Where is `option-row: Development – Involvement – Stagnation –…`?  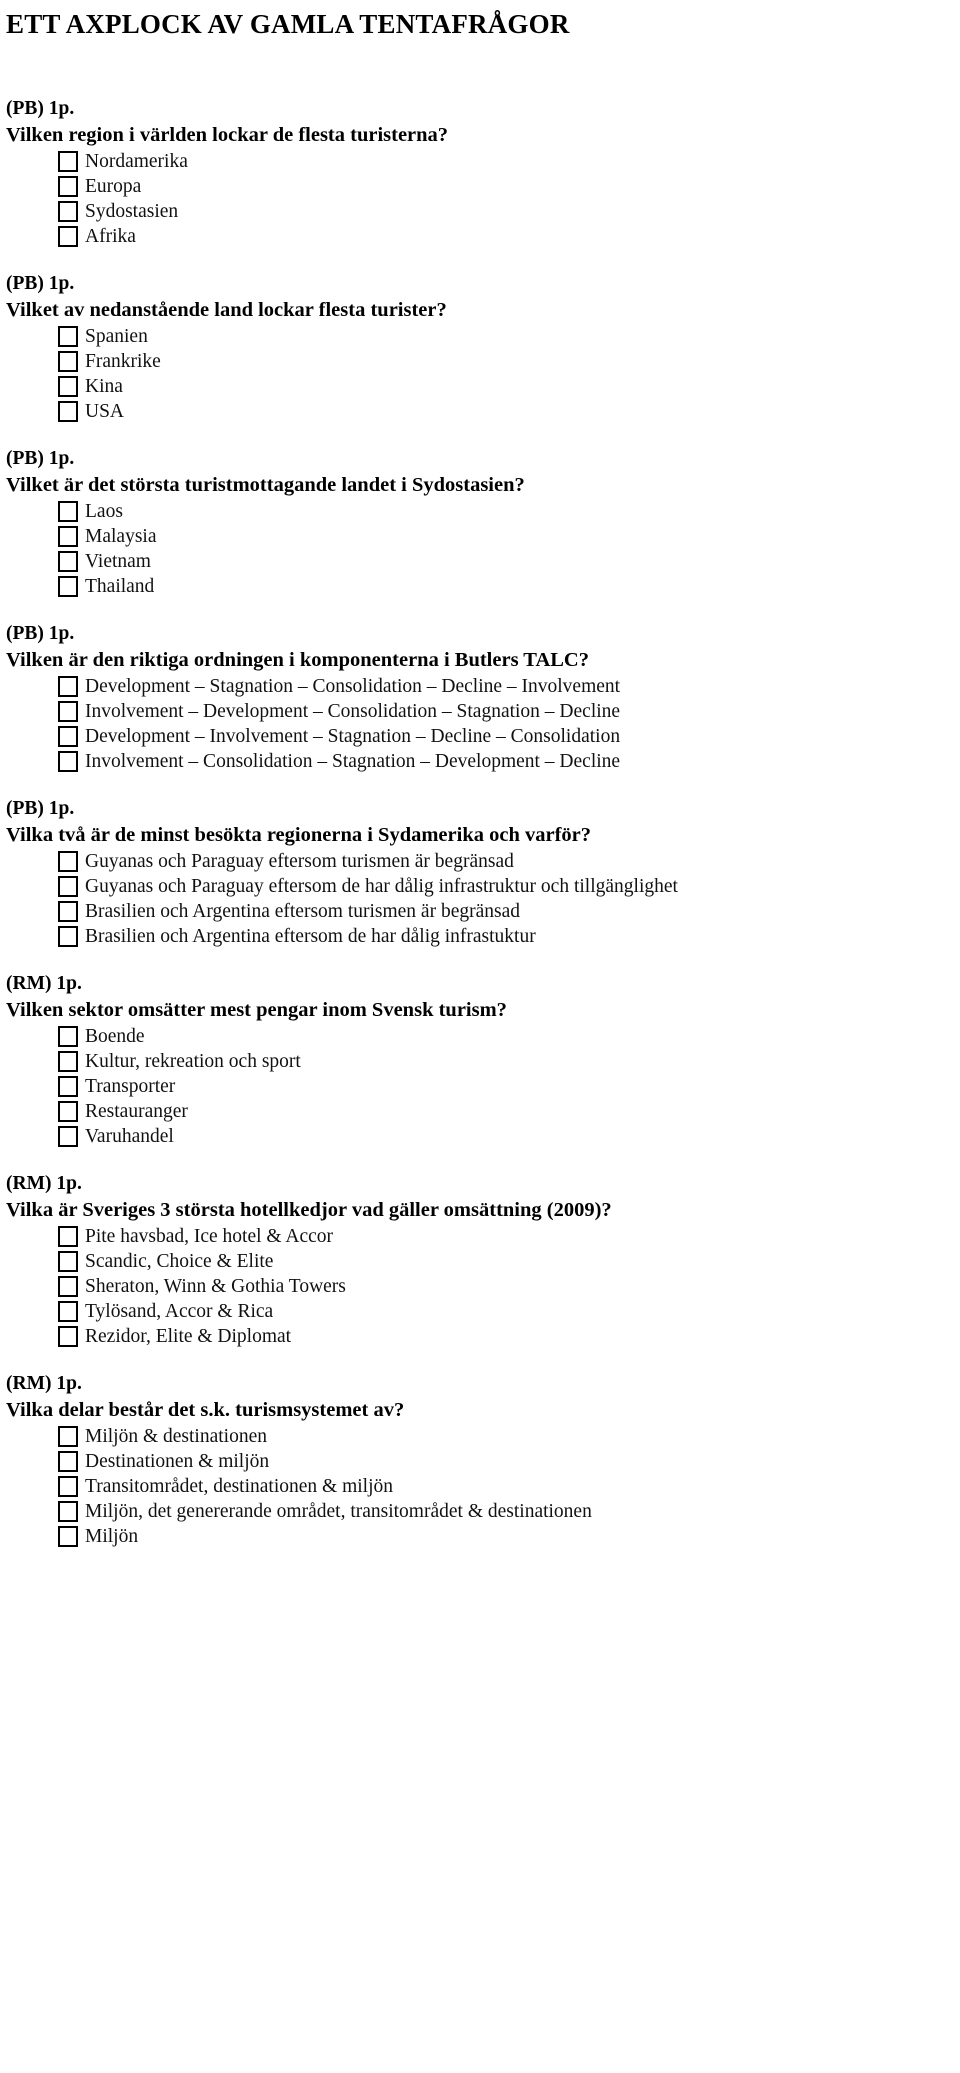 option-row: Development – Involvement – Stagnation –… is located at coordinates (480, 736).